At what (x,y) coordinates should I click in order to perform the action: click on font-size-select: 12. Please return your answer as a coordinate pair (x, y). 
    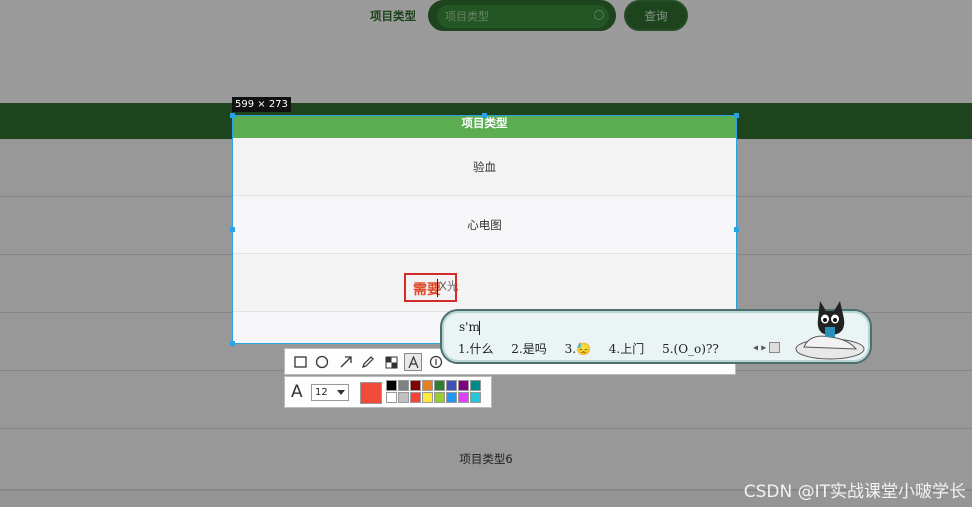
    Looking at the image, I should click on (330, 392).